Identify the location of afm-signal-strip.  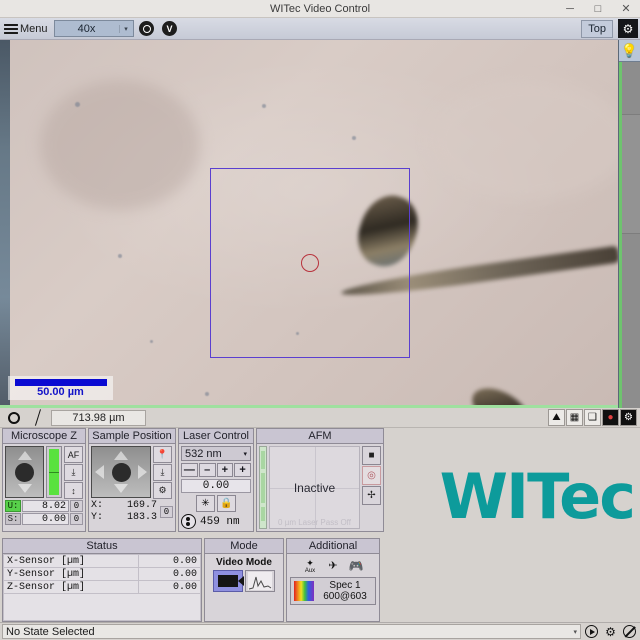
(263, 487).